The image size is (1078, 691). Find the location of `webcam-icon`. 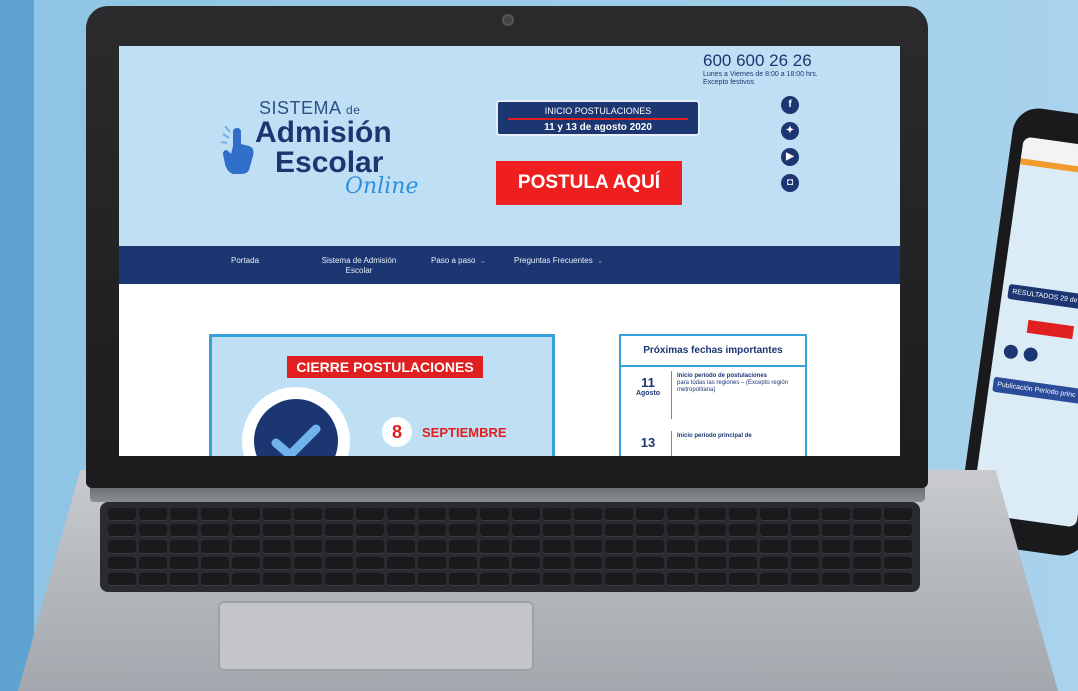

webcam-icon is located at coordinates (508, 20).